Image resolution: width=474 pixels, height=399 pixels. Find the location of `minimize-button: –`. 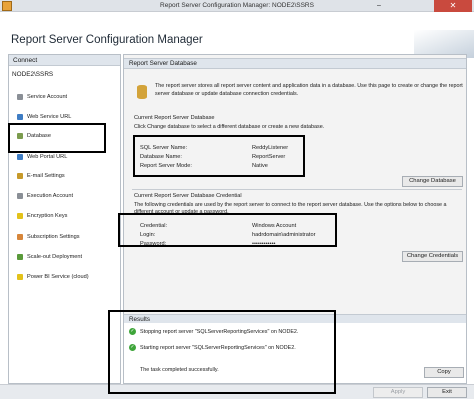

minimize-button: – is located at coordinates (379, 5).